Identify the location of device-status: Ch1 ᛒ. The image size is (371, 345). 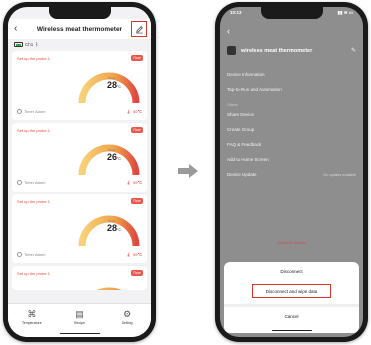
(26, 44).